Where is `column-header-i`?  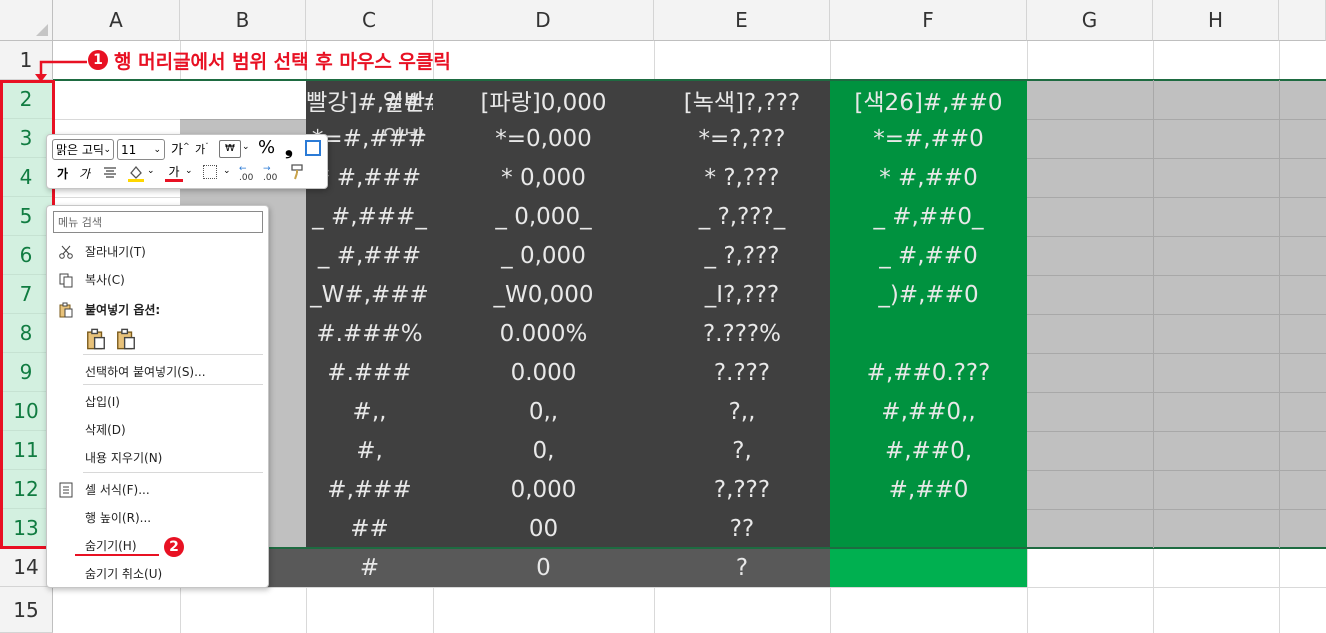
column-header-i is located at coordinates (1302, 20).